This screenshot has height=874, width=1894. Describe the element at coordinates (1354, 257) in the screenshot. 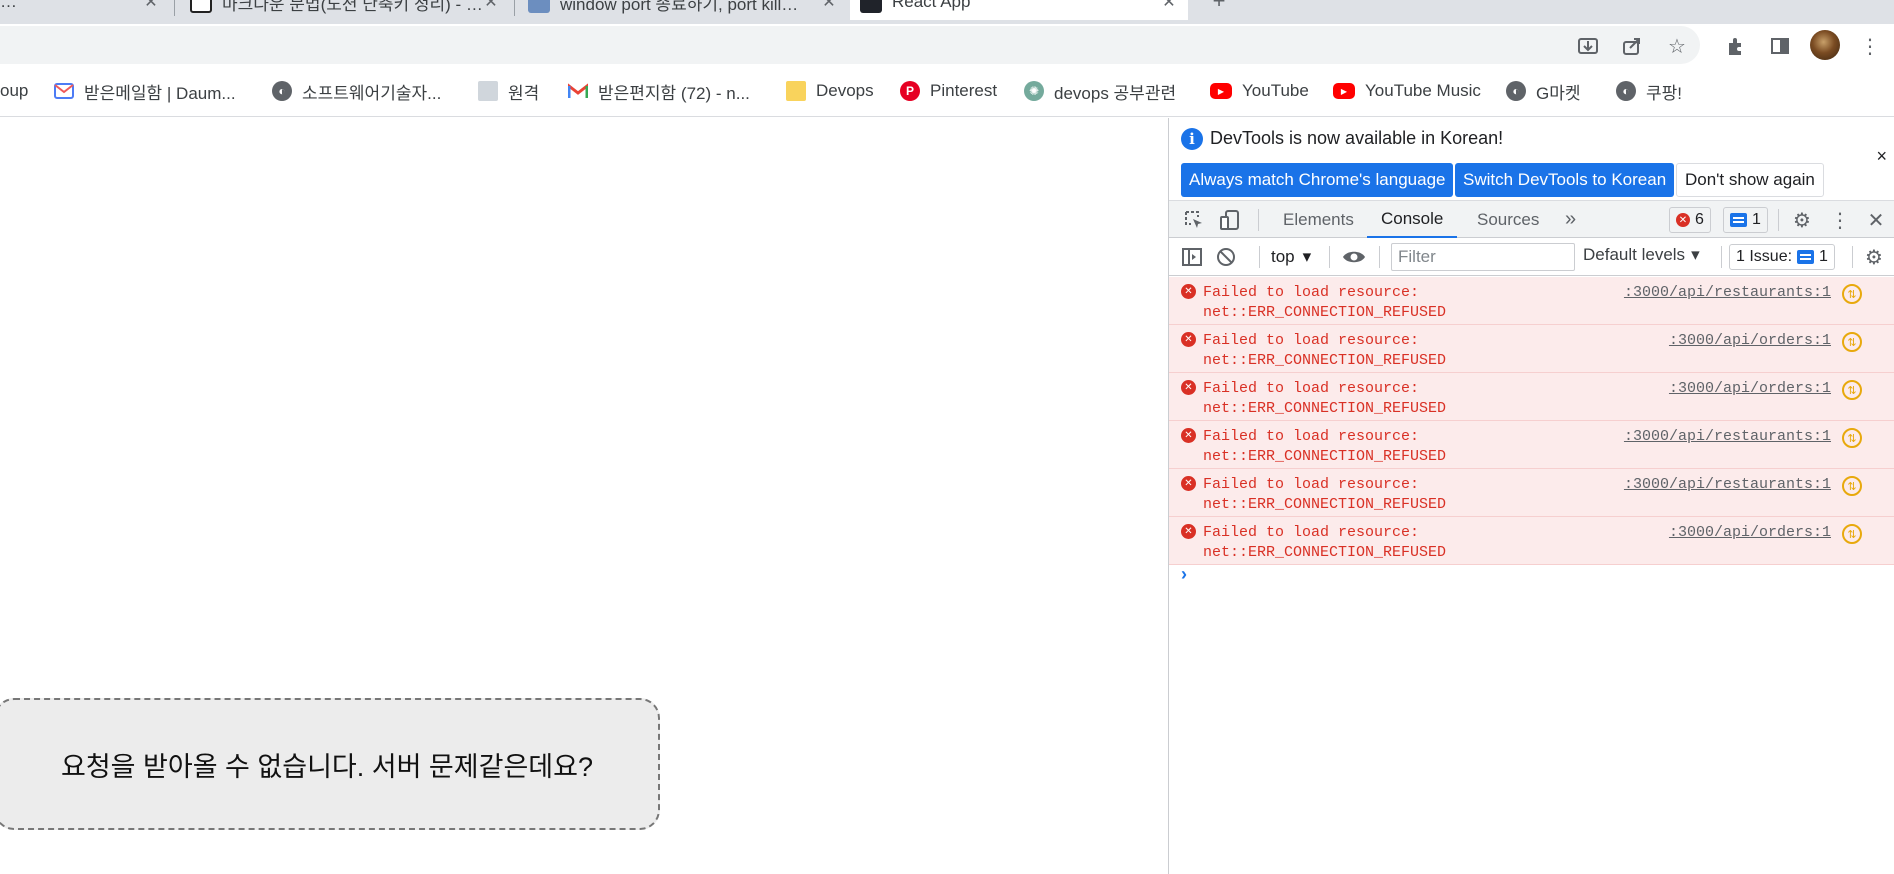

I see `live-expression-eye-icon` at that location.